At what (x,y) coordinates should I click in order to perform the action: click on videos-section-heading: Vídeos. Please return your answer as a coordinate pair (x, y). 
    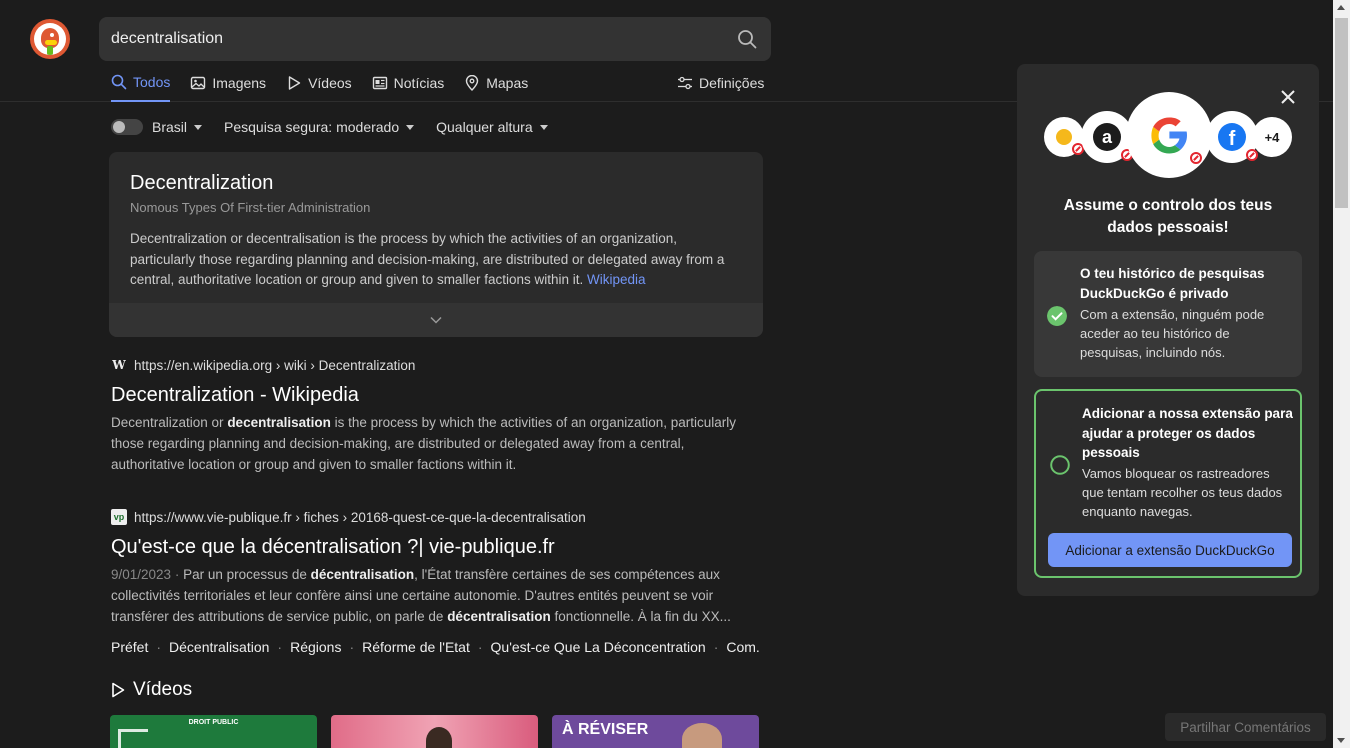
    Looking at the image, I should click on (151, 690).